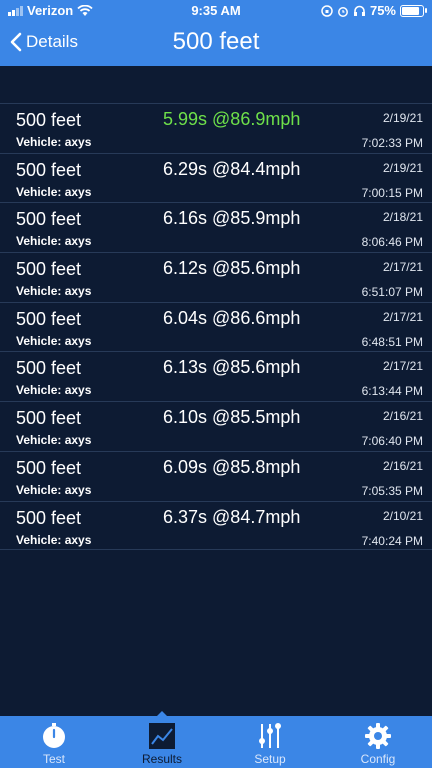 The image size is (432, 768). I want to click on navigation-bar: Details 500 feet, so click(216, 44).